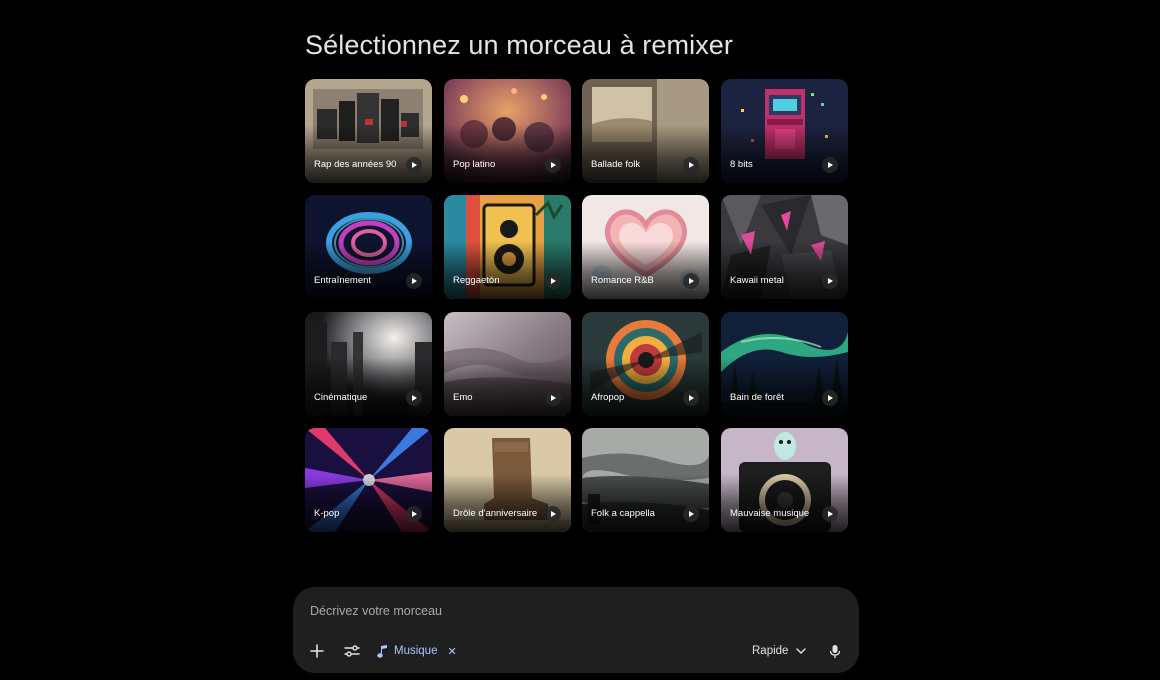 Image resolution: width=1160 pixels, height=680 pixels. Describe the element at coordinates (519, 45) in the screenshot. I see `page-title: Sélectionnez un morceau à remixer` at that location.